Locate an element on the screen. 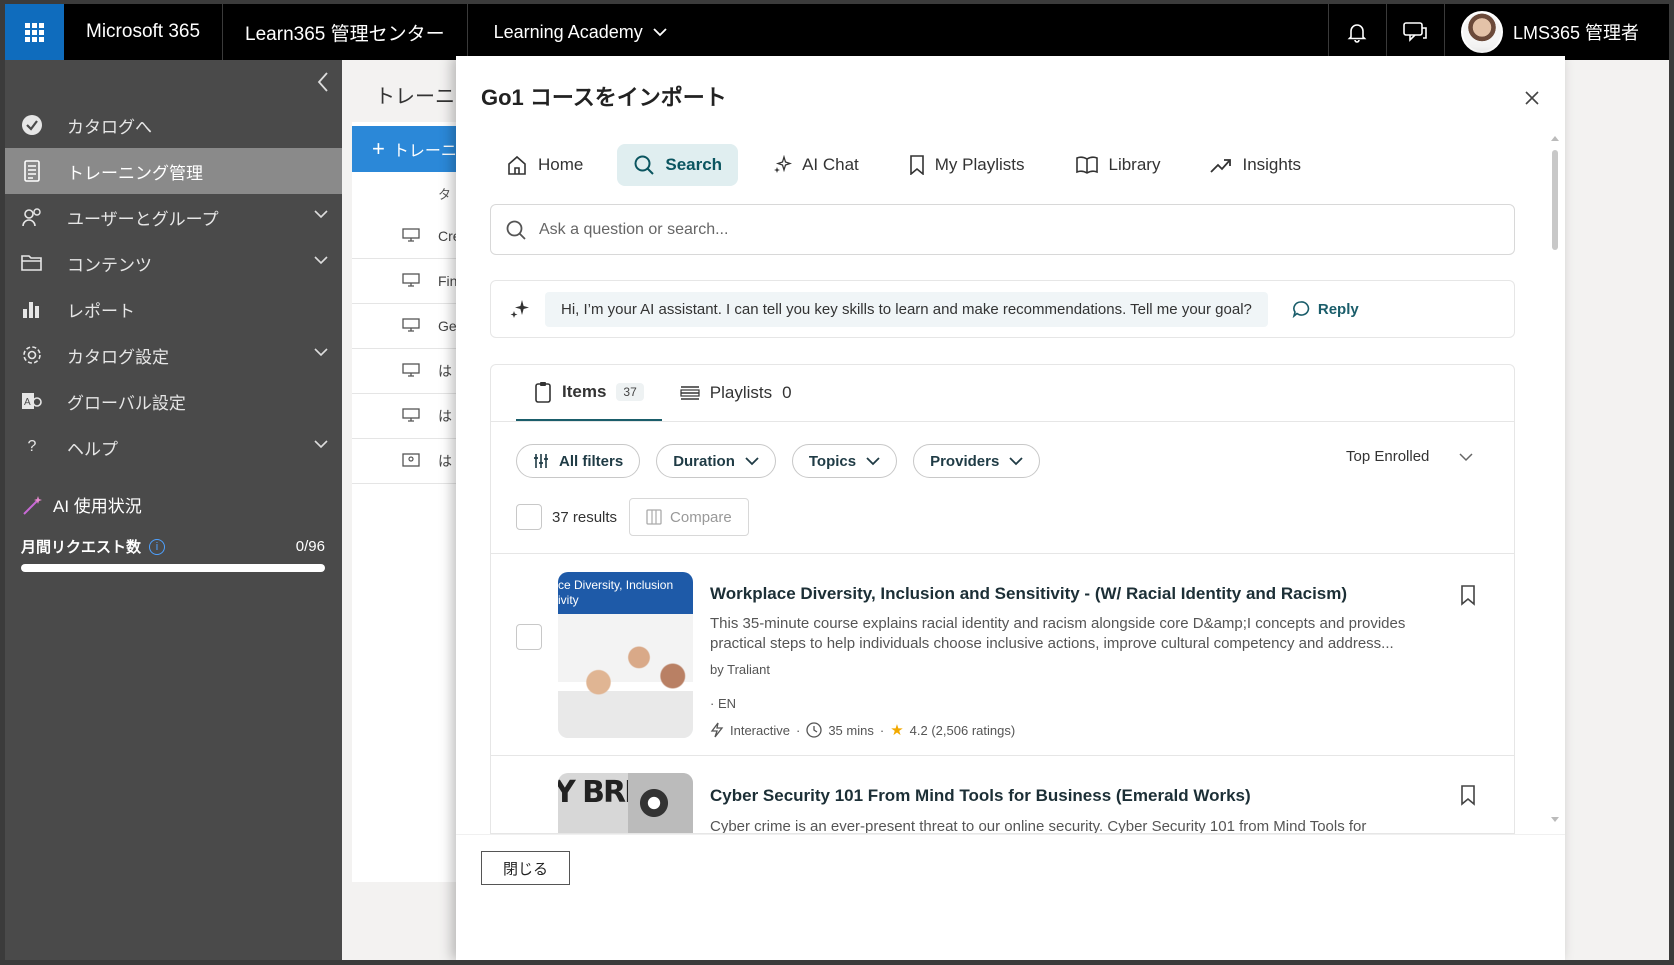 The height and width of the screenshot is (965, 1674). playlists-label: Playlists is located at coordinates (741, 392).